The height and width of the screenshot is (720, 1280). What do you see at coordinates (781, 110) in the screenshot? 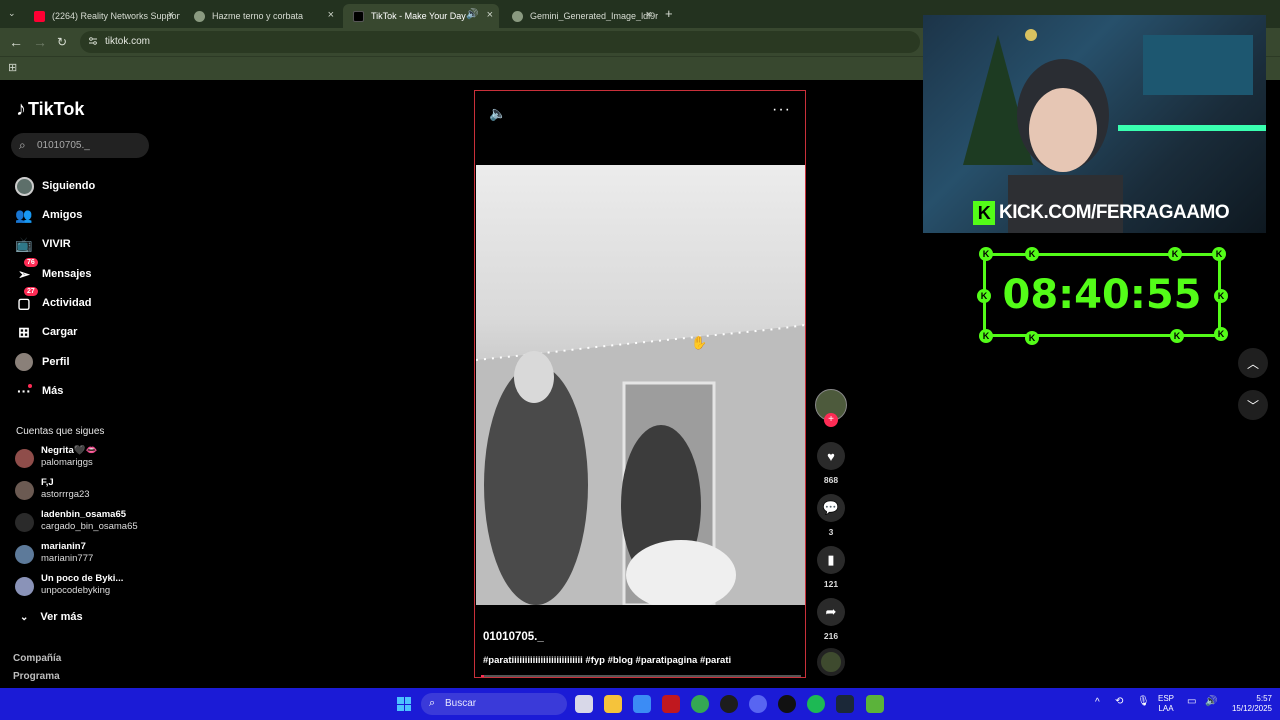
I see `more-options-icon: ···` at bounding box center [781, 110].